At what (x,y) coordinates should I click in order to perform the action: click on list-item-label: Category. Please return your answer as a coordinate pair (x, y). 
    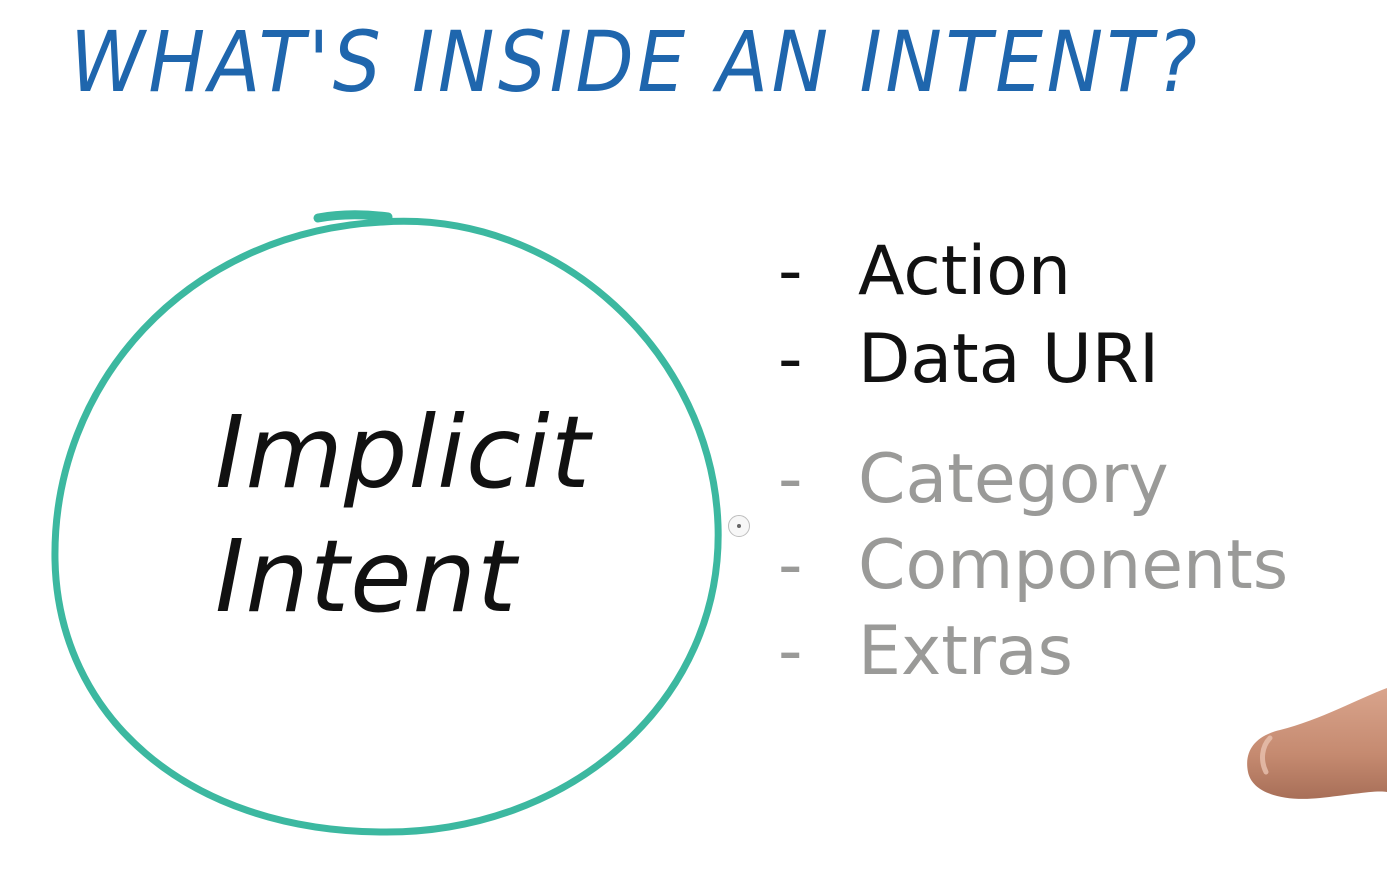
    Looking at the image, I should click on (1013, 479).